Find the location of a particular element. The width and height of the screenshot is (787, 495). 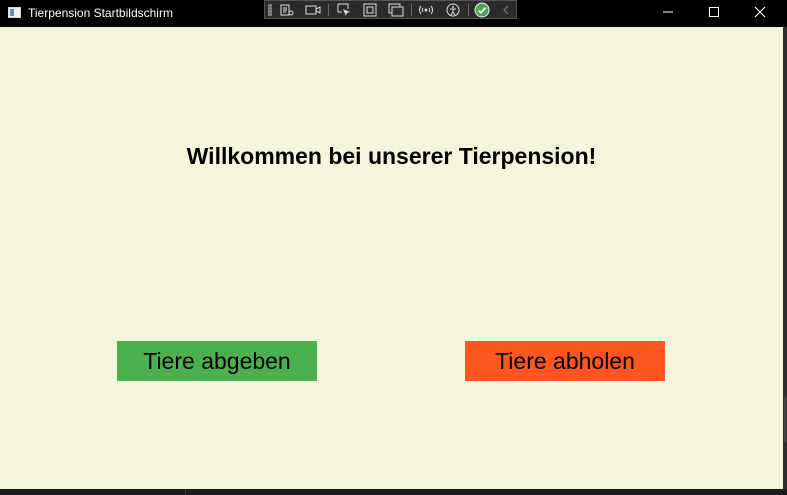

checkmark-icon is located at coordinates (482, 10).